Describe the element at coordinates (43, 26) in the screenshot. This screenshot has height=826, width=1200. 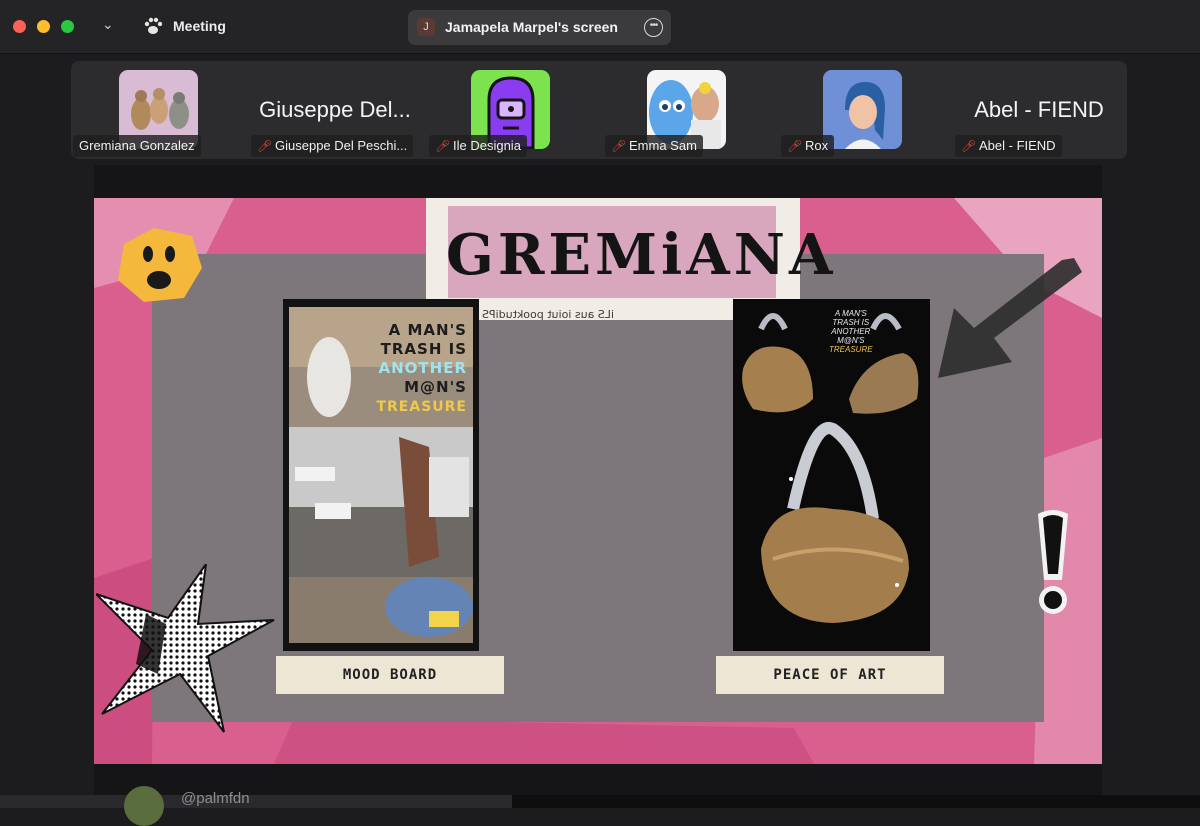
I see `minimize-window-button` at that location.